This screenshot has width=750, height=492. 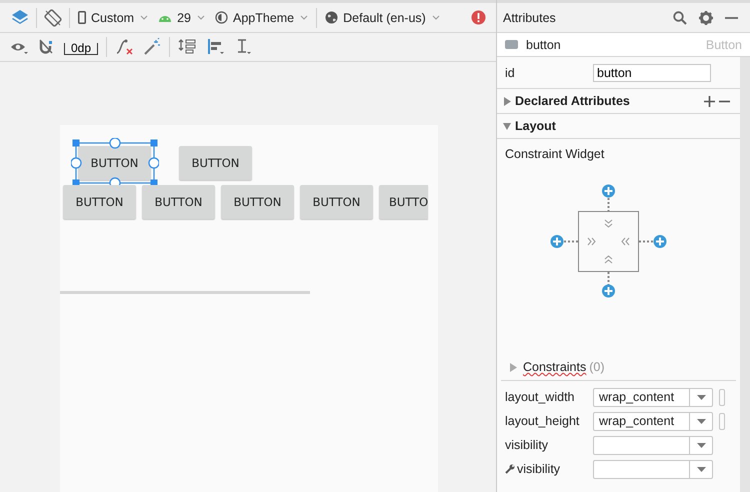 I want to click on rotate-icon, so click(x=53, y=18).